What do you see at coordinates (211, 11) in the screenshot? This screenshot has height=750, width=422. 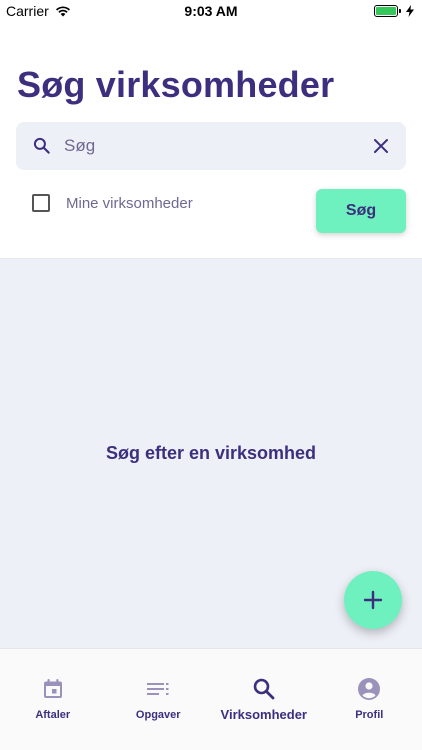 I see `status-bar: Carrier 9:03 AM` at bounding box center [211, 11].